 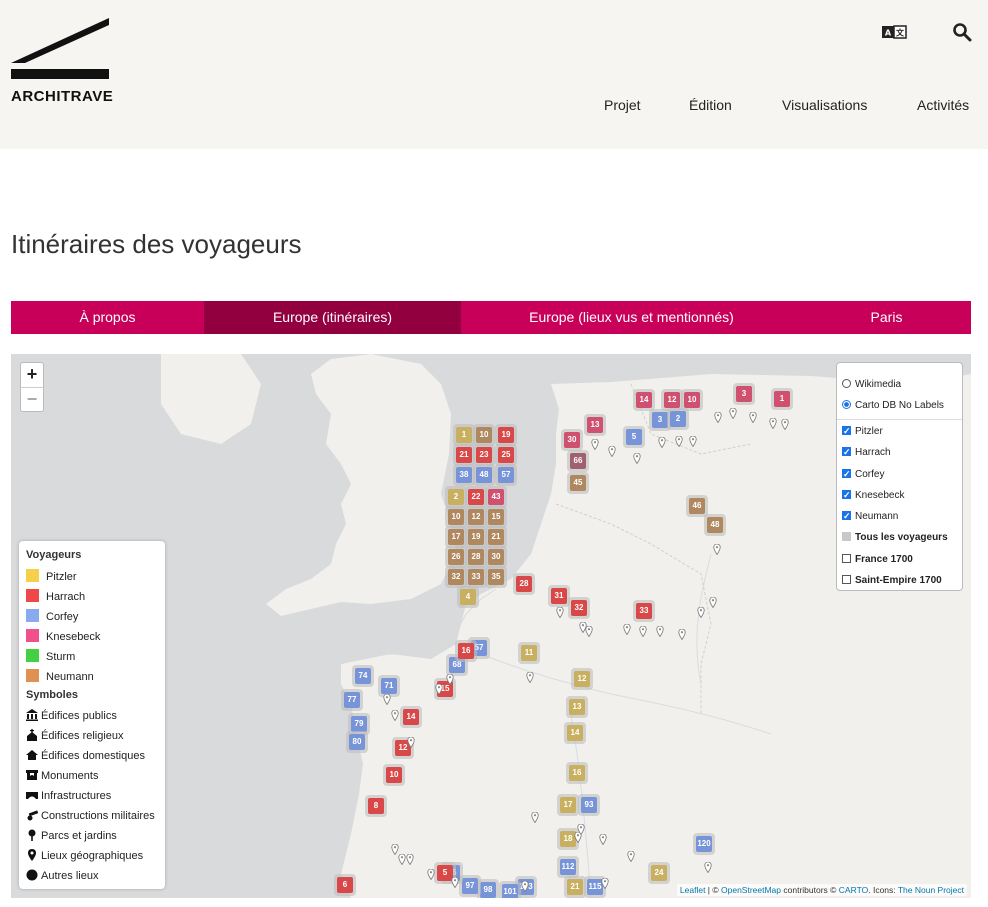 I want to click on map-cluster-marker: 46, so click(x=697, y=506).